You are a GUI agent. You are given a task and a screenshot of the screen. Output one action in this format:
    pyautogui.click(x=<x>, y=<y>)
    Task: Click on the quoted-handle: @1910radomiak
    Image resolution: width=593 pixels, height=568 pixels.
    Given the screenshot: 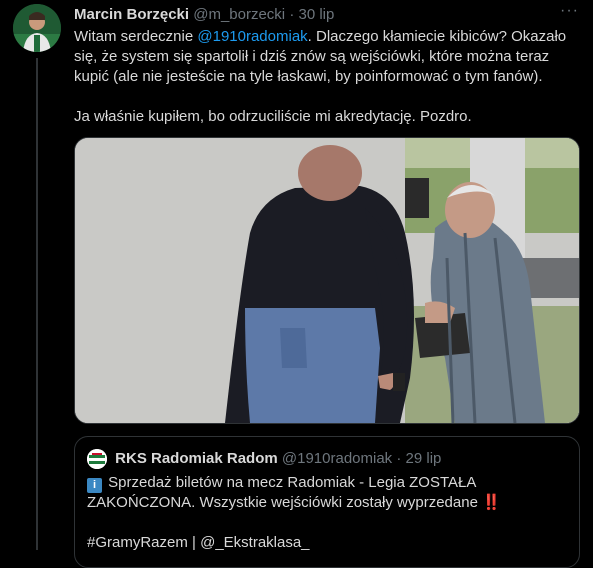 What is the action you would take?
    pyautogui.click(x=337, y=458)
    